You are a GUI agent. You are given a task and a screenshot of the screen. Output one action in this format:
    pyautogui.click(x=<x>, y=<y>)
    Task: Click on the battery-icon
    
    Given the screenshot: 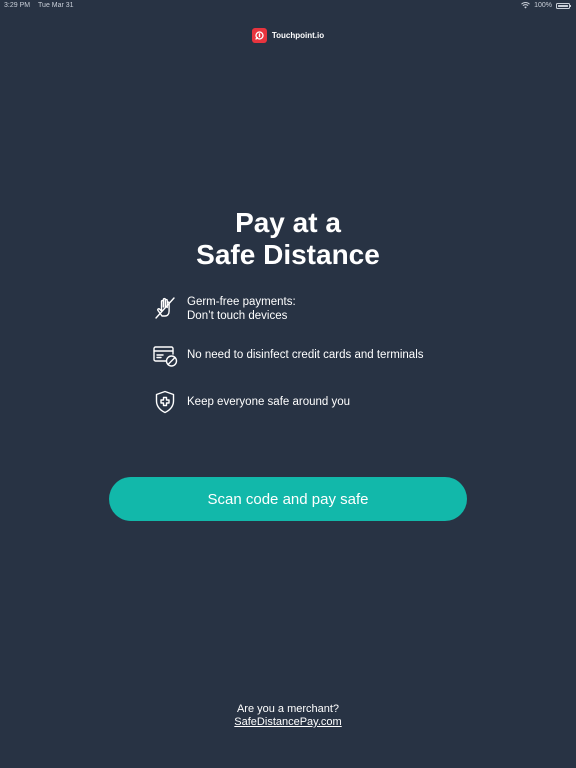 What is the action you would take?
    pyautogui.click(x=563, y=5)
    